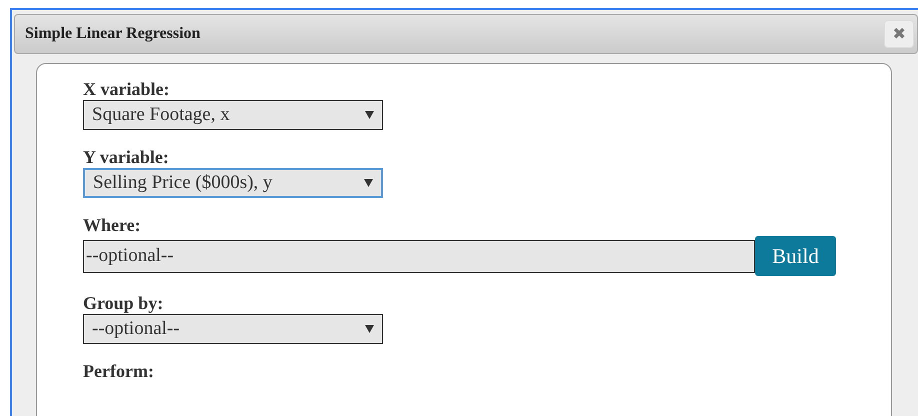  Describe the element at coordinates (233, 115) in the screenshot. I see `dropdown: Square Footage, x` at that location.